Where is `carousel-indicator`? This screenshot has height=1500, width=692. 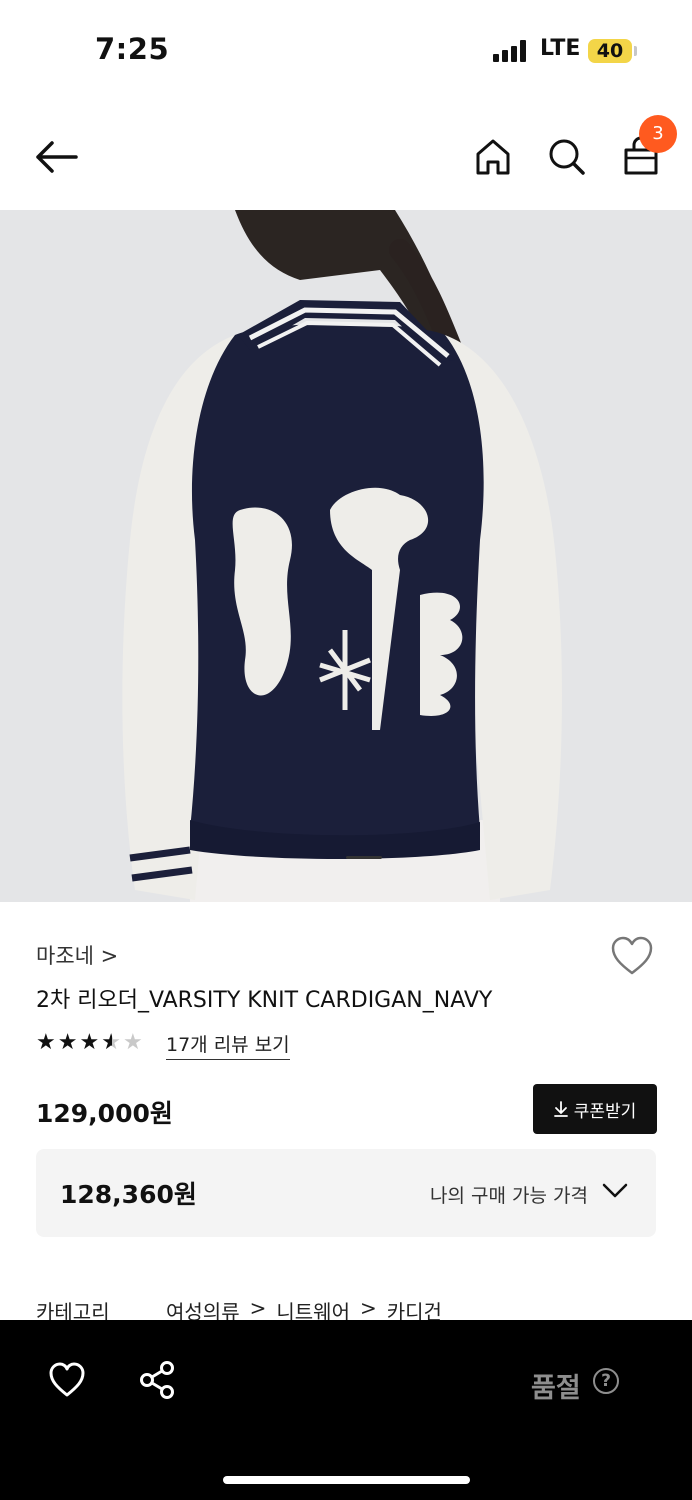
carousel-indicator is located at coordinates (364, 857).